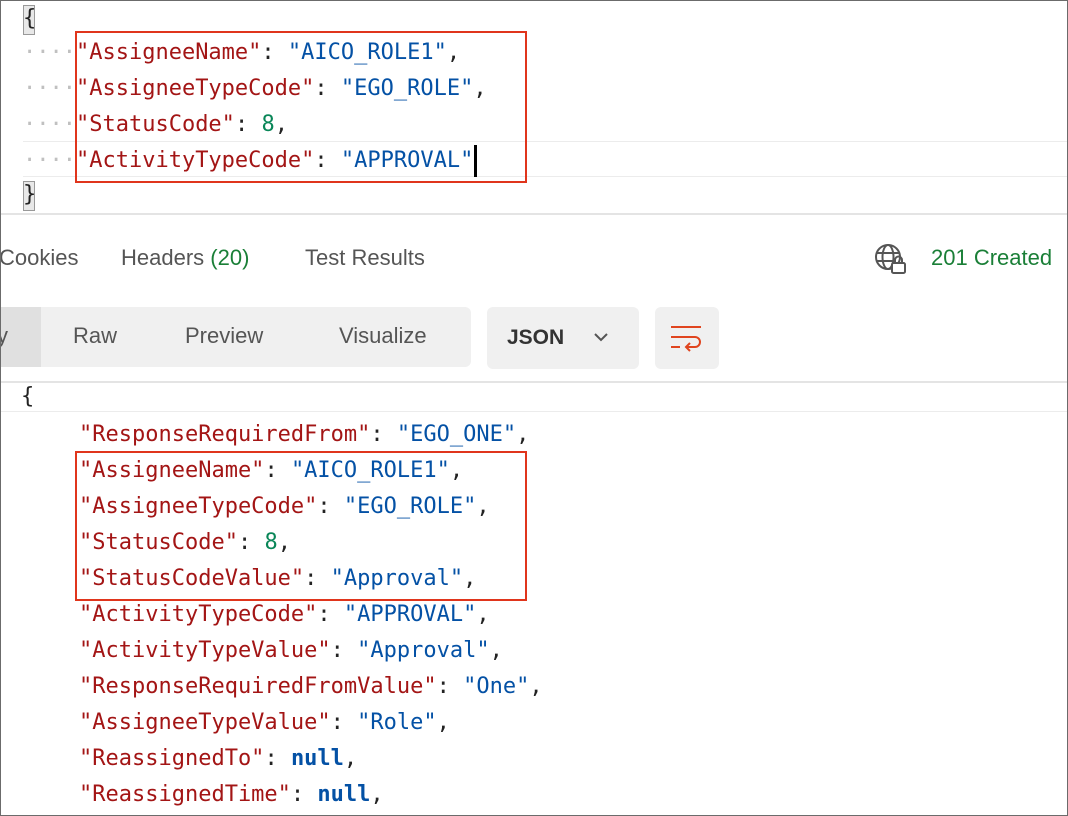 The image size is (1068, 816). What do you see at coordinates (383, 336) in the screenshot?
I see `option-visualize: Visualize` at bounding box center [383, 336].